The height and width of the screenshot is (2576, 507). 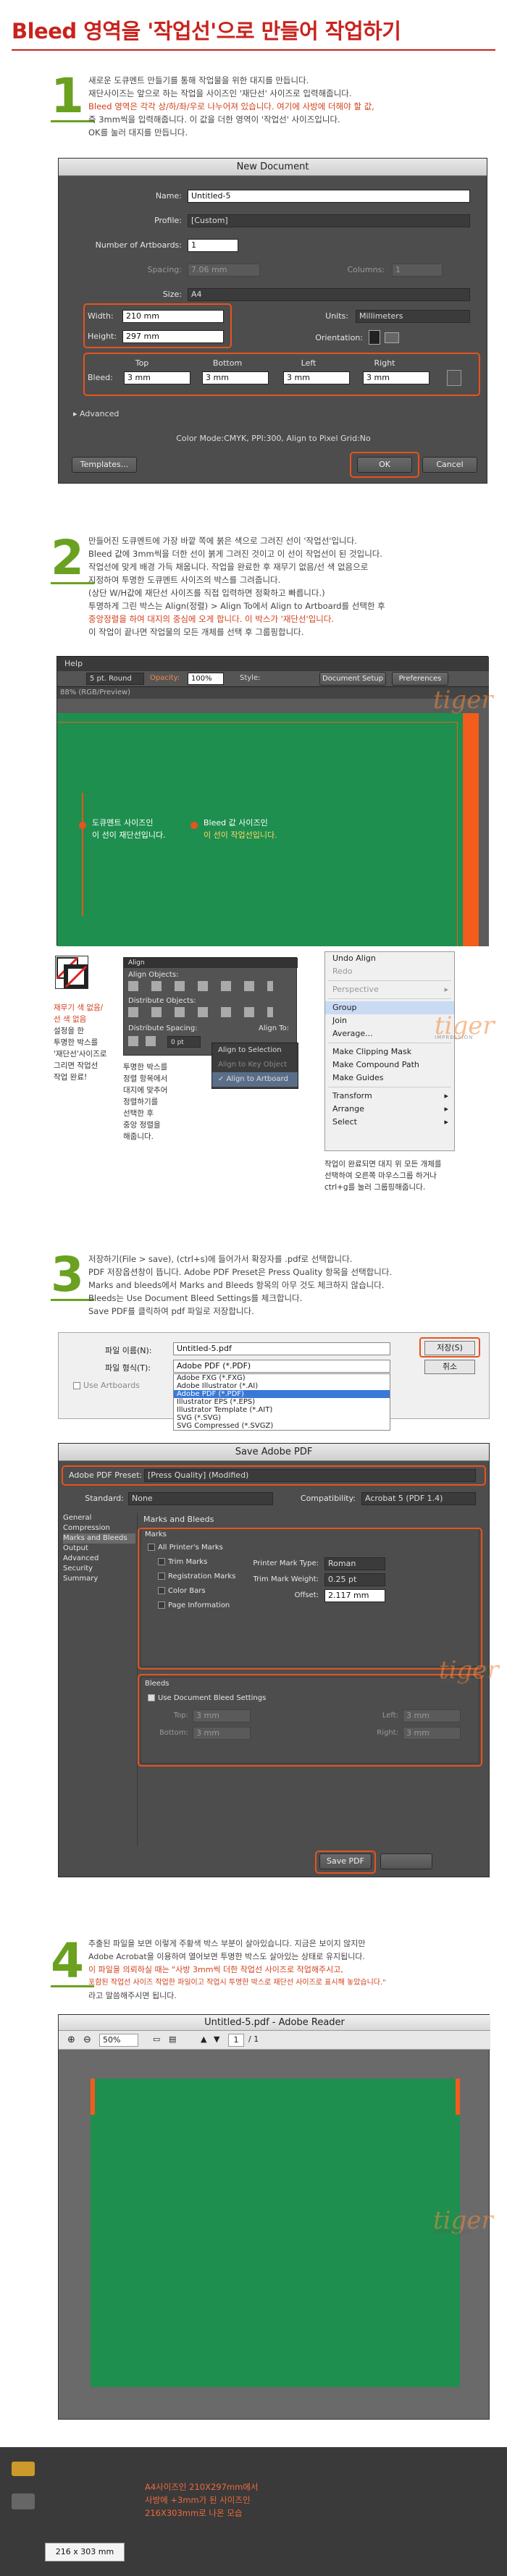 I want to click on align-to-key-object-item: Align to Key Object, so click(x=255, y=1065).